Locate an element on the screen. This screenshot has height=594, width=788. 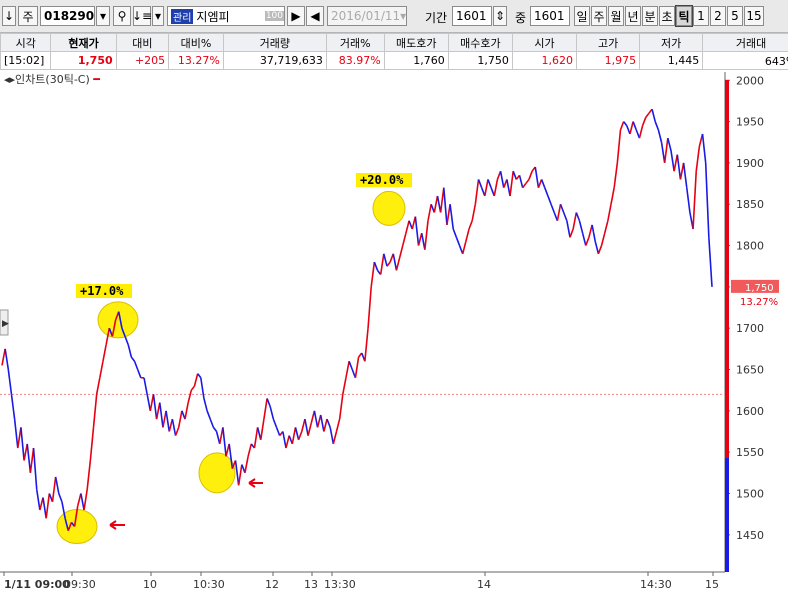
quote-value-cell: 643억 is located at coordinates (745, 60).